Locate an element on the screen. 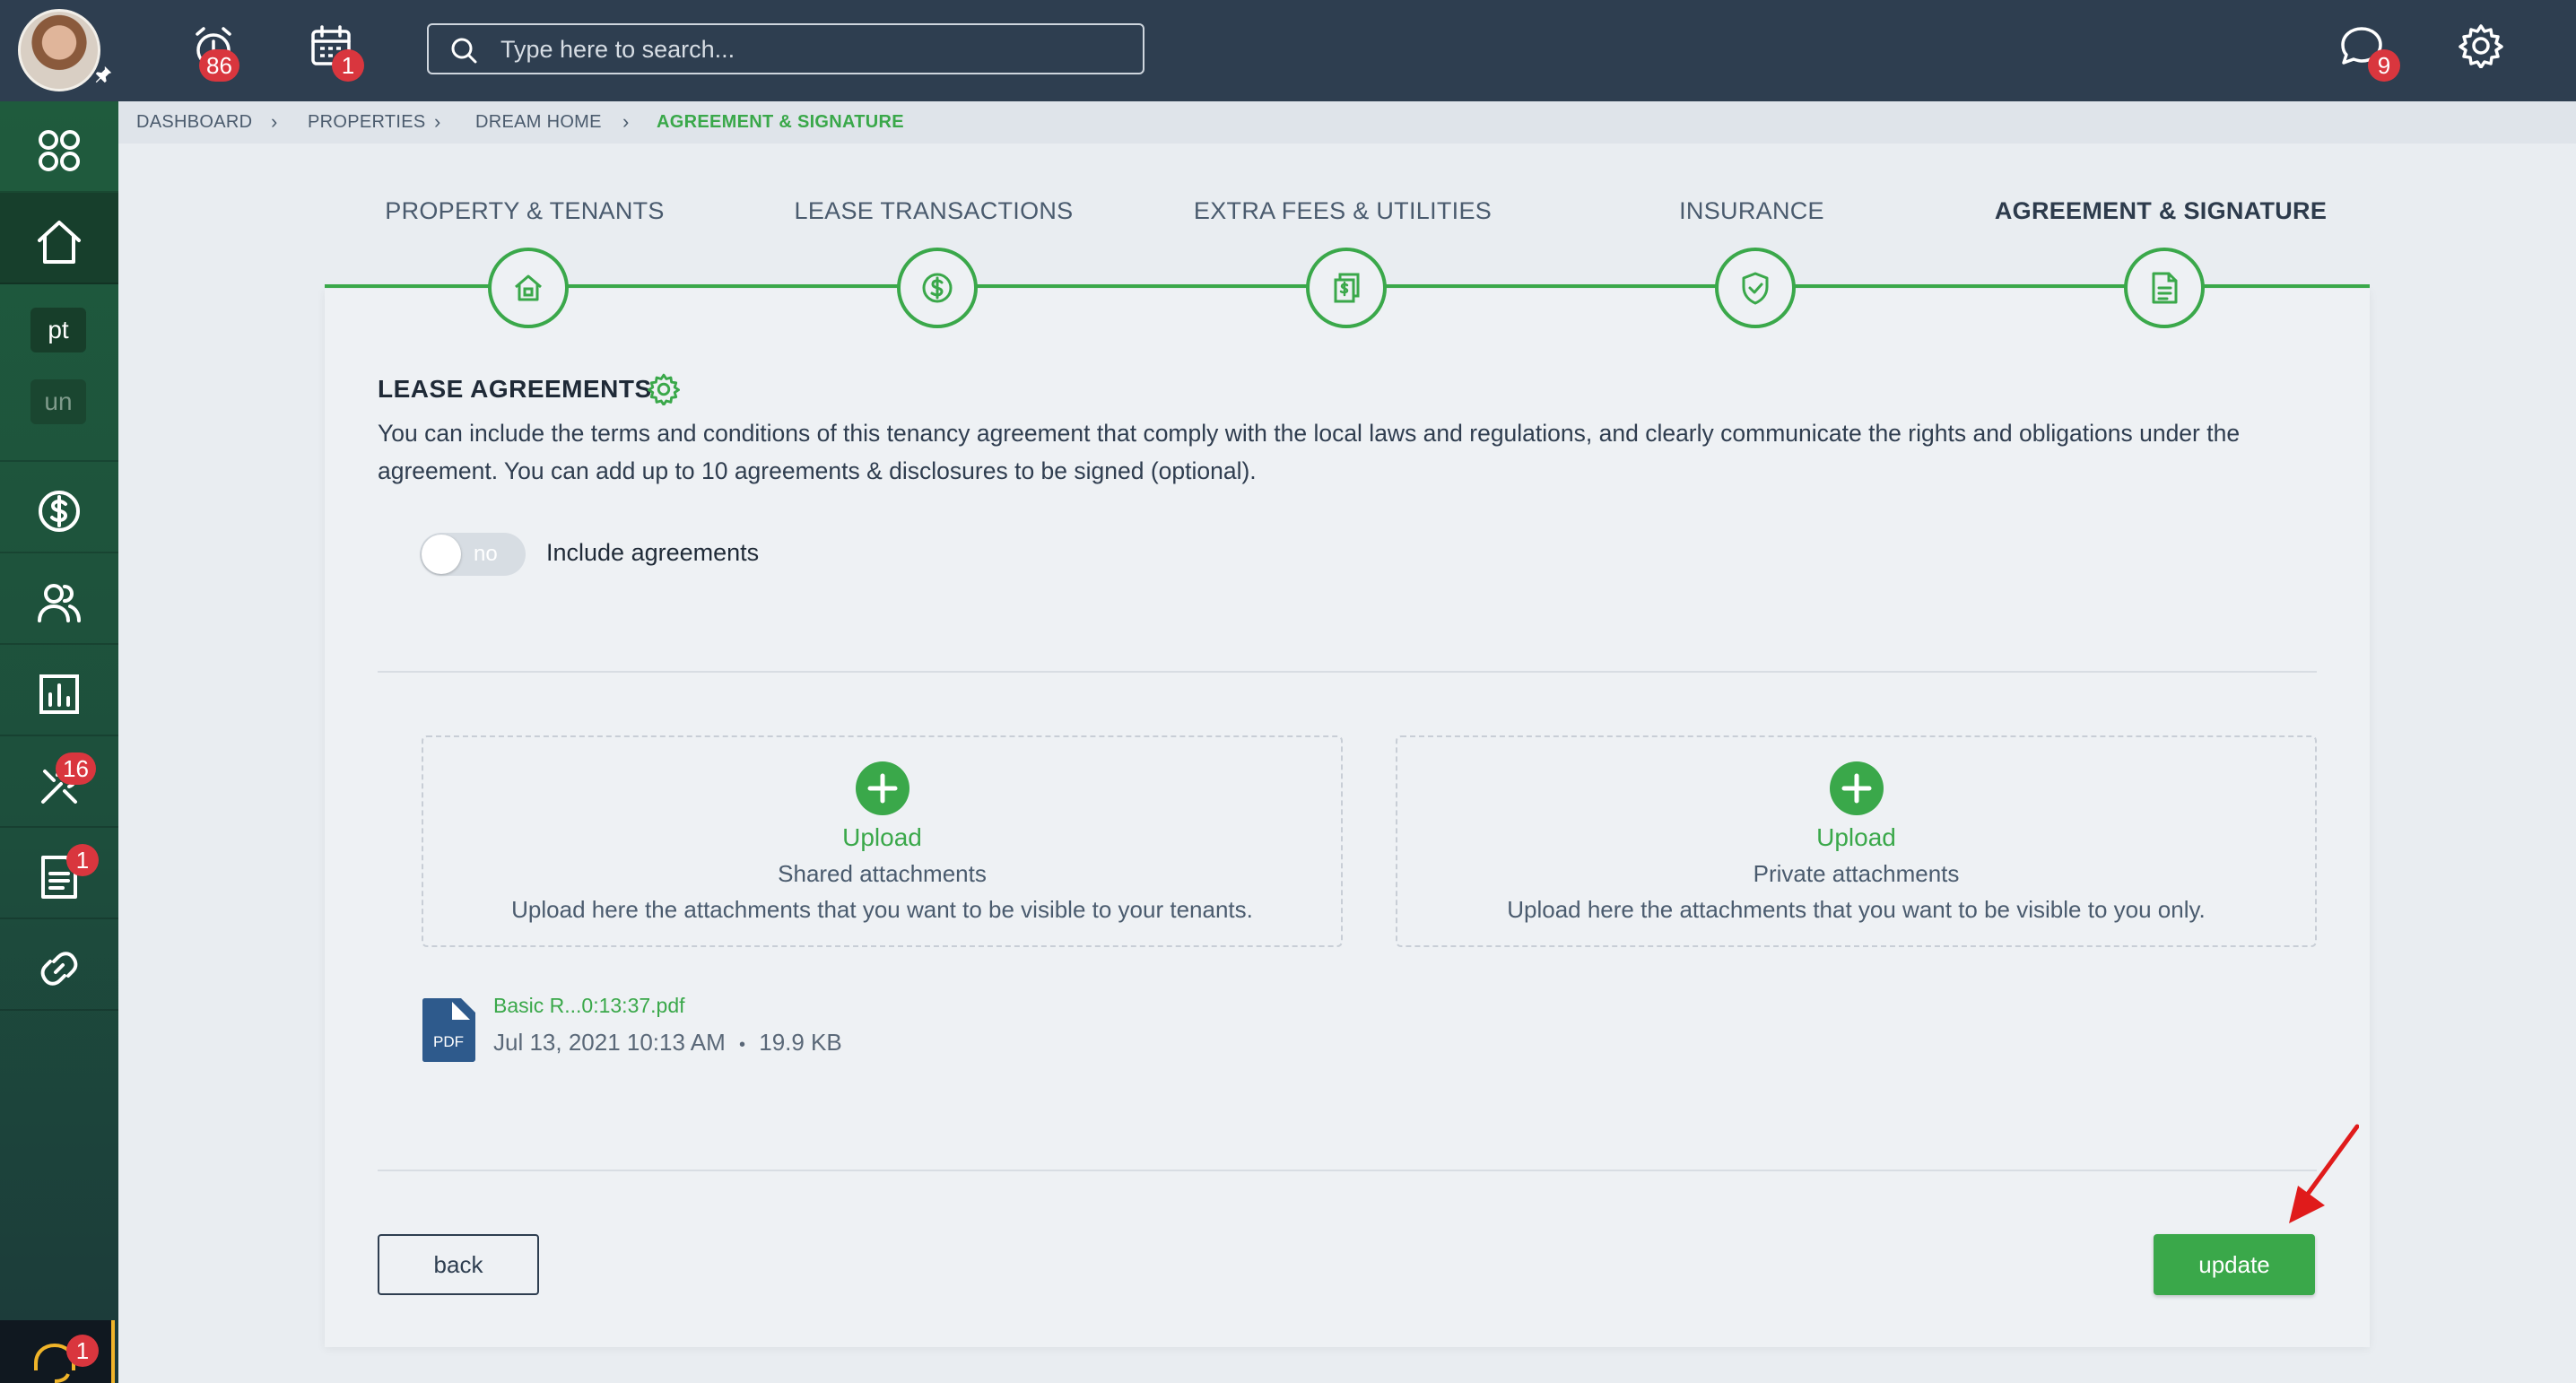 This screenshot has width=2576, height=1383. alarm-badge: 86 is located at coordinates (219, 65).